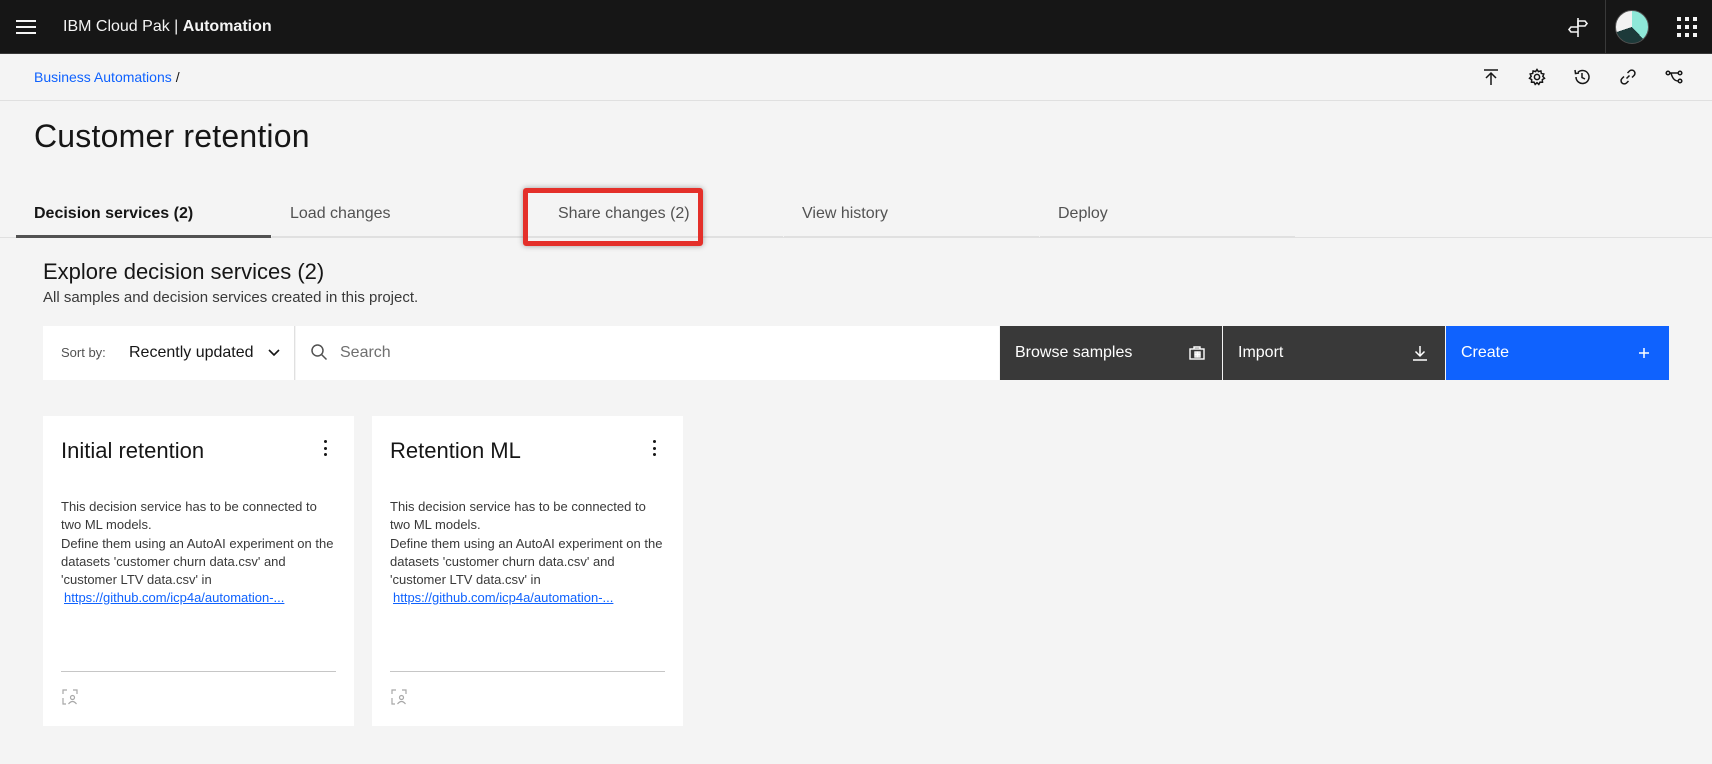 The height and width of the screenshot is (764, 1712). I want to click on branch-button, so click(1674, 77).